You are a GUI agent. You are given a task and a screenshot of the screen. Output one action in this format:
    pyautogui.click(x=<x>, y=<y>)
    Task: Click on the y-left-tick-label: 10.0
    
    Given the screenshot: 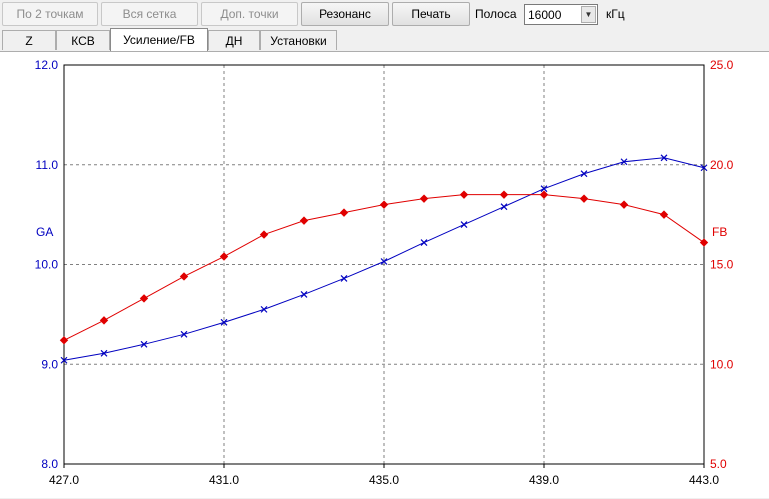 What is the action you would take?
    pyautogui.click(x=47, y=265)
    